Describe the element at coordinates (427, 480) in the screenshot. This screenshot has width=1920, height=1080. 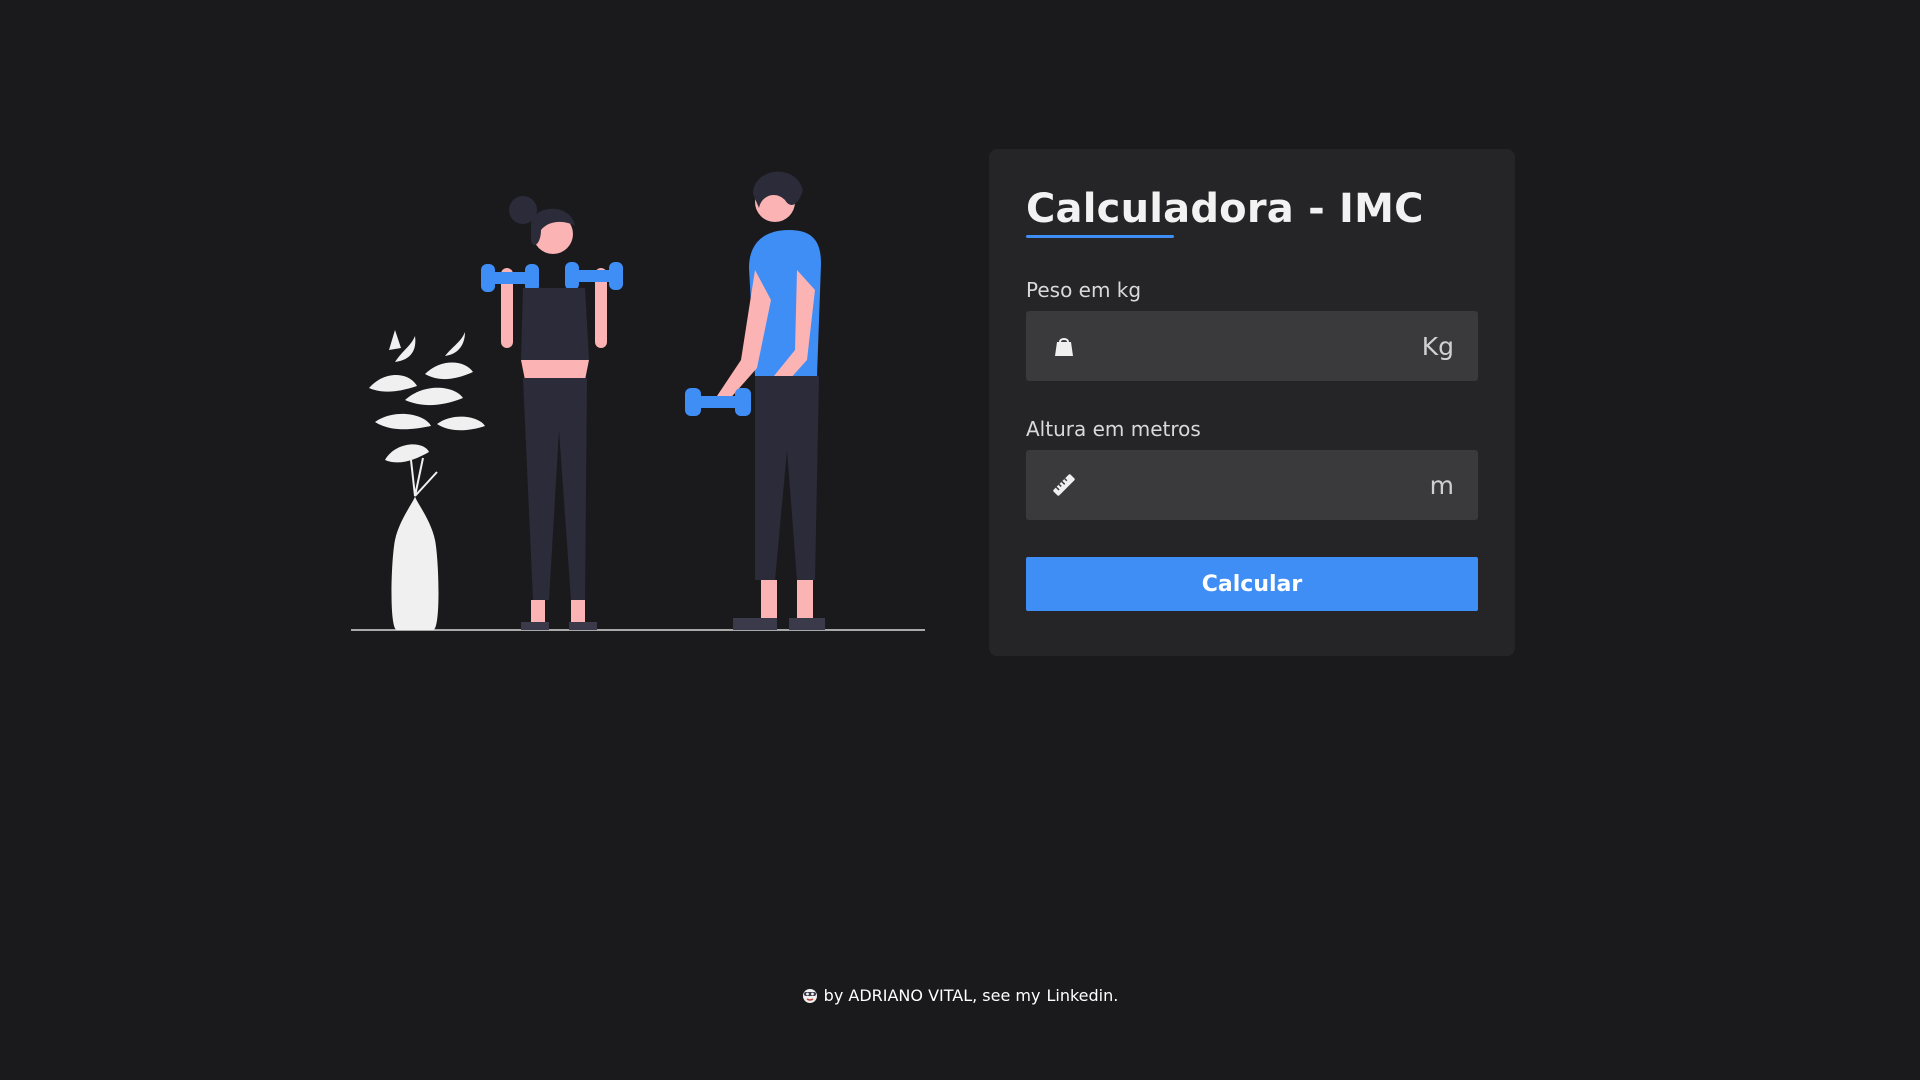
I see `plant` at that location.